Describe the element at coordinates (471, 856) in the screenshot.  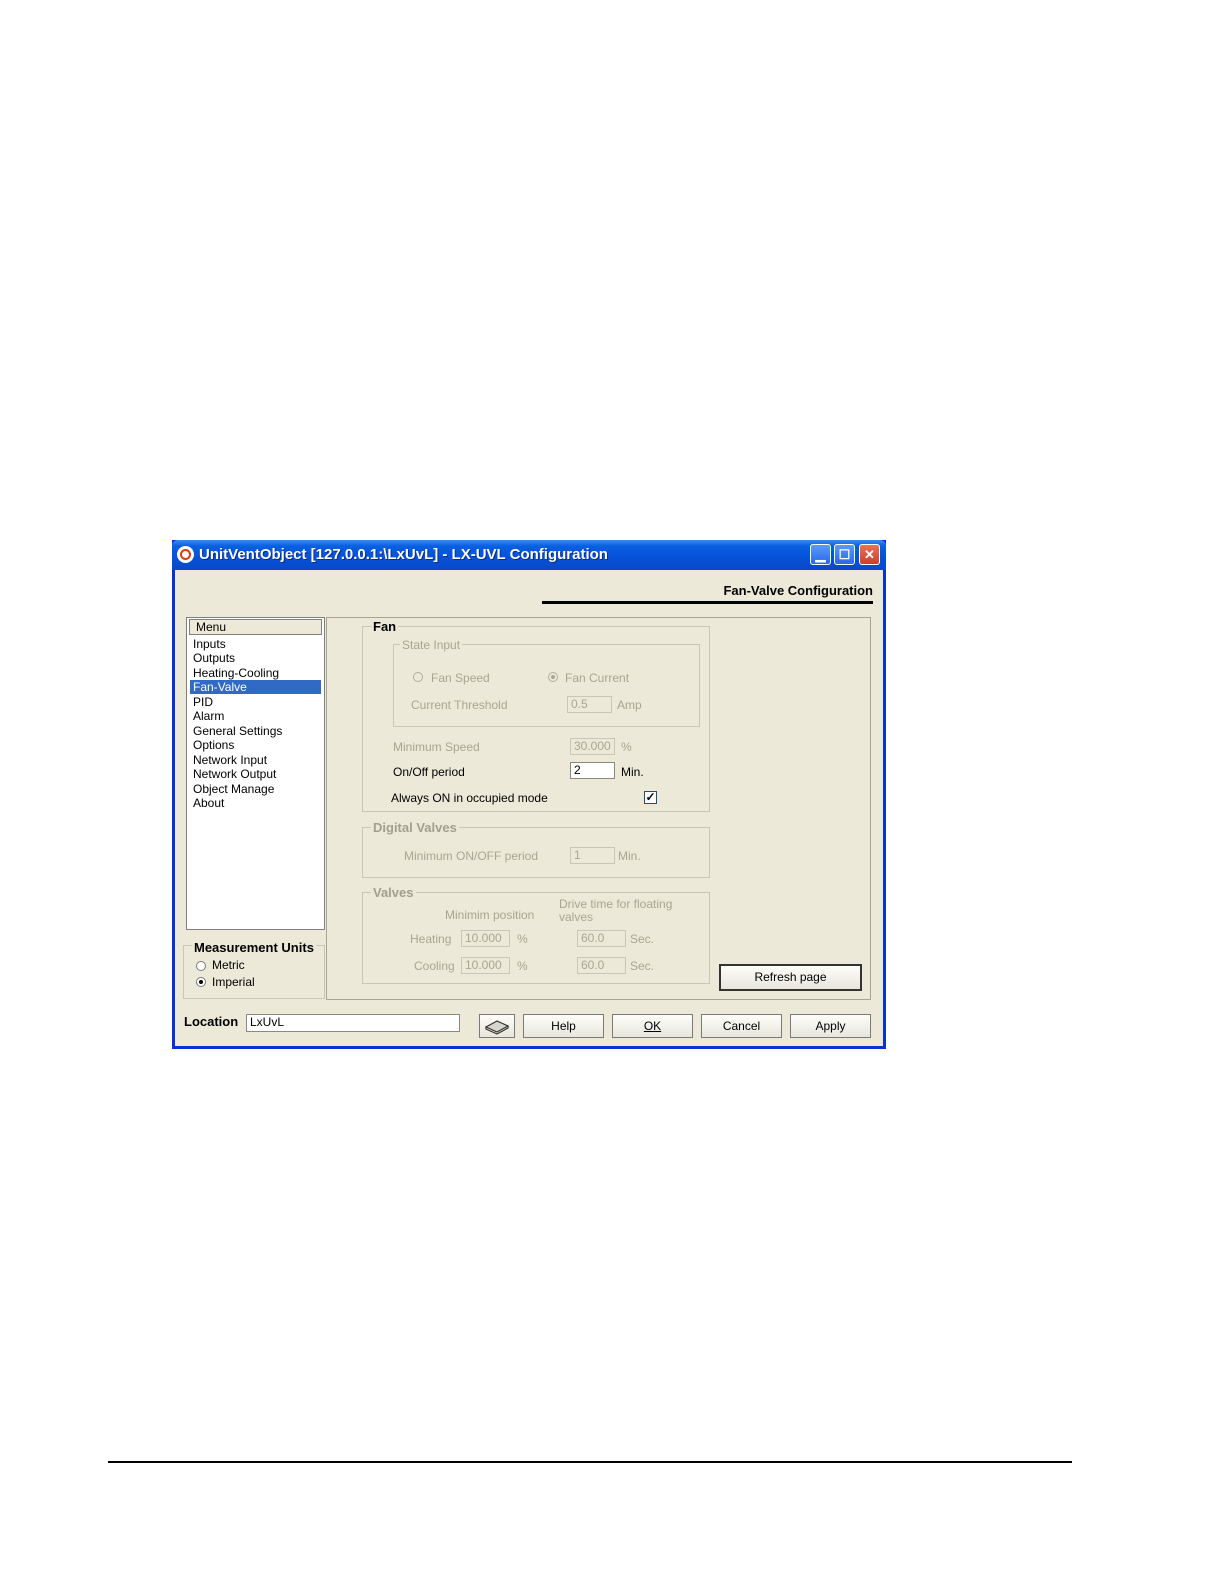
I see `min-onoff-period-label: Minimum ON/OFF period` at that location.